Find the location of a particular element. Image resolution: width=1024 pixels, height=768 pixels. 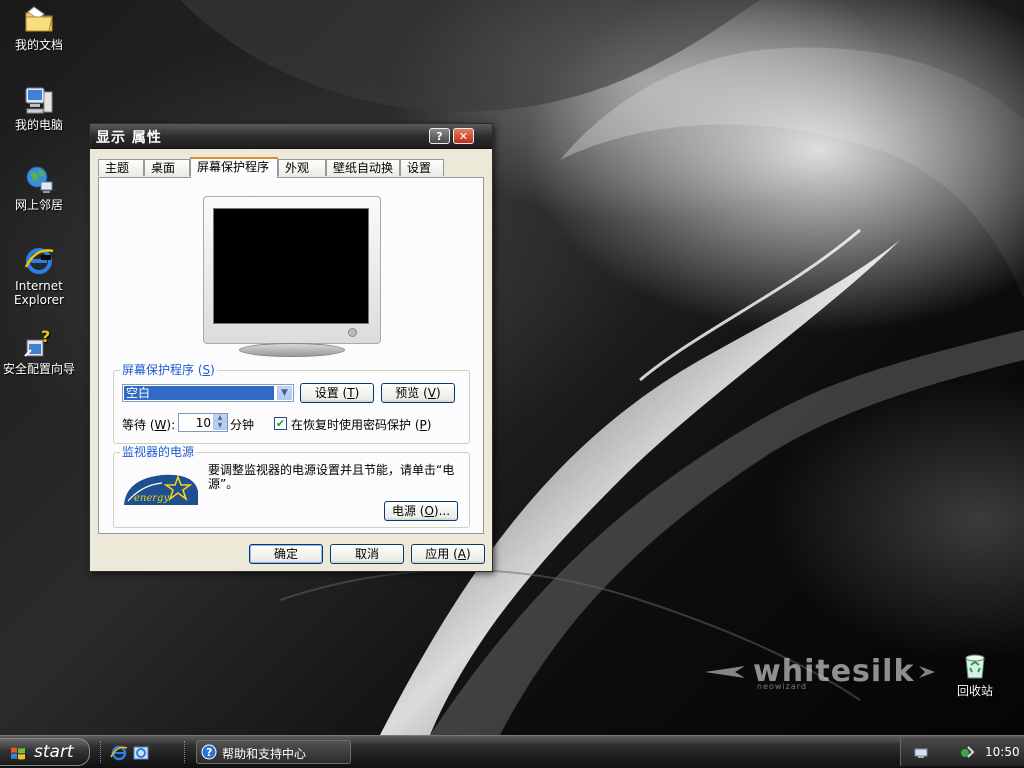

wallpaper-brand-logo: whitesilk neowizard is located at coordinates (820, 672).